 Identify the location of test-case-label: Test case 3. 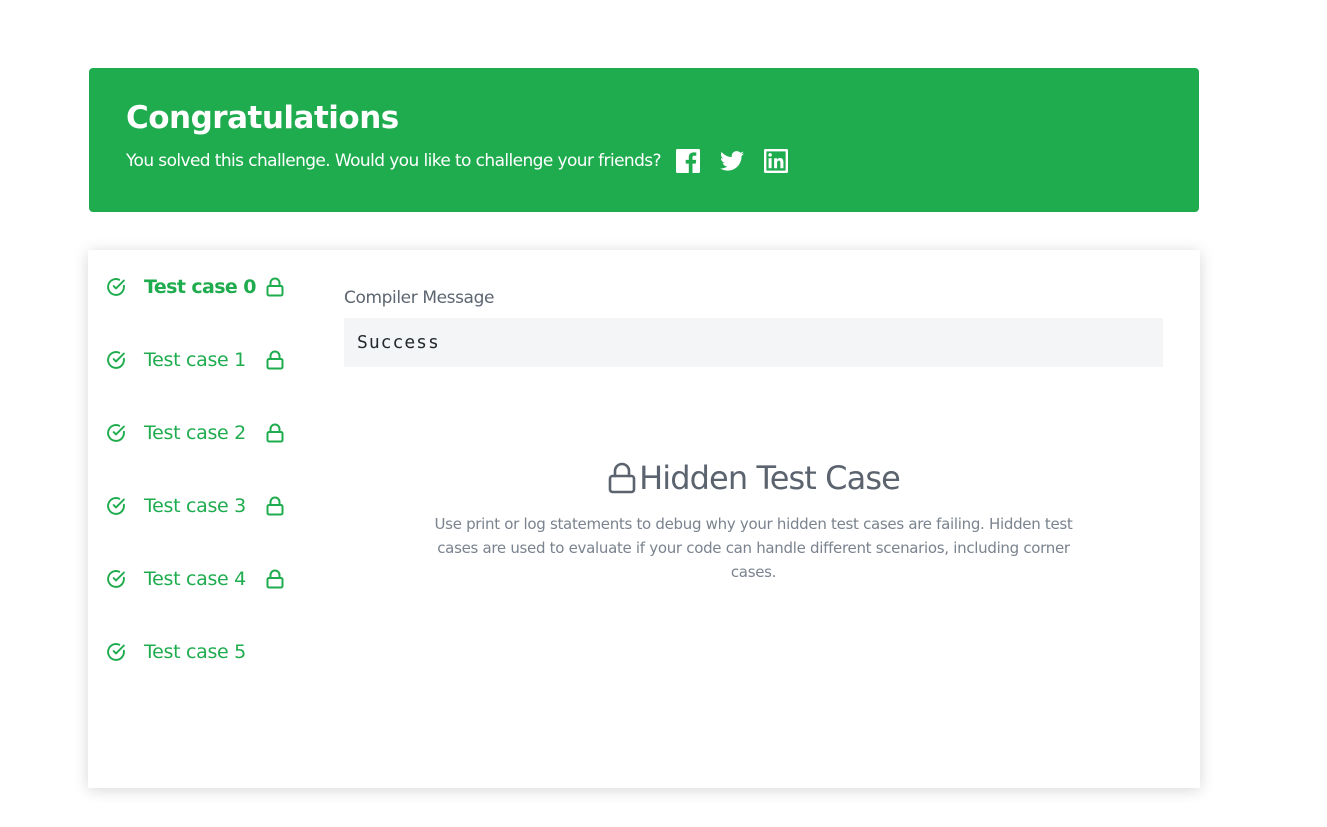
(195, 506).